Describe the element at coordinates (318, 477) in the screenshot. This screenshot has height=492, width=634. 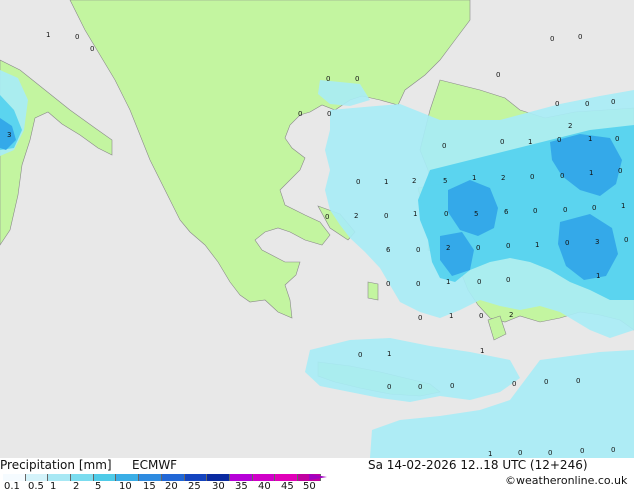
I see `legend-arrow-icon` at that location.